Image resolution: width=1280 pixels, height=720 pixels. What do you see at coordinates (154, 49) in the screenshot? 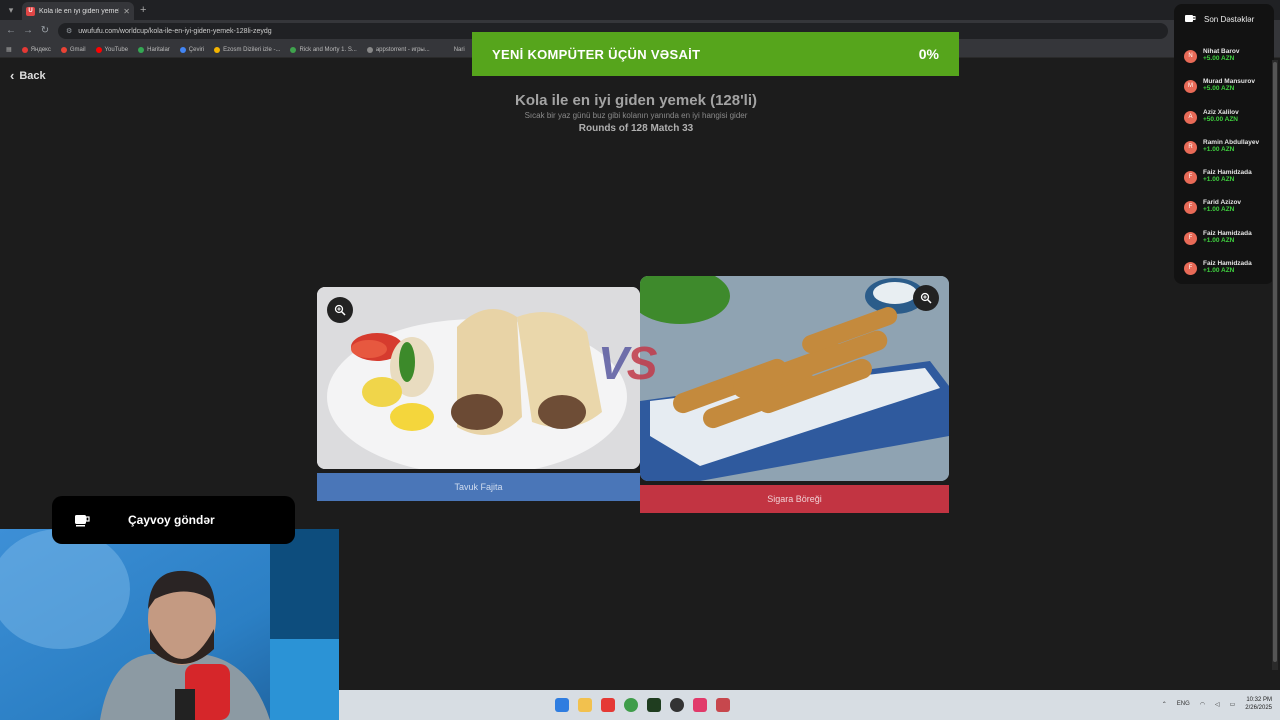
I see `bookmark-item: Haritalar` at bounding box center [154, 49].